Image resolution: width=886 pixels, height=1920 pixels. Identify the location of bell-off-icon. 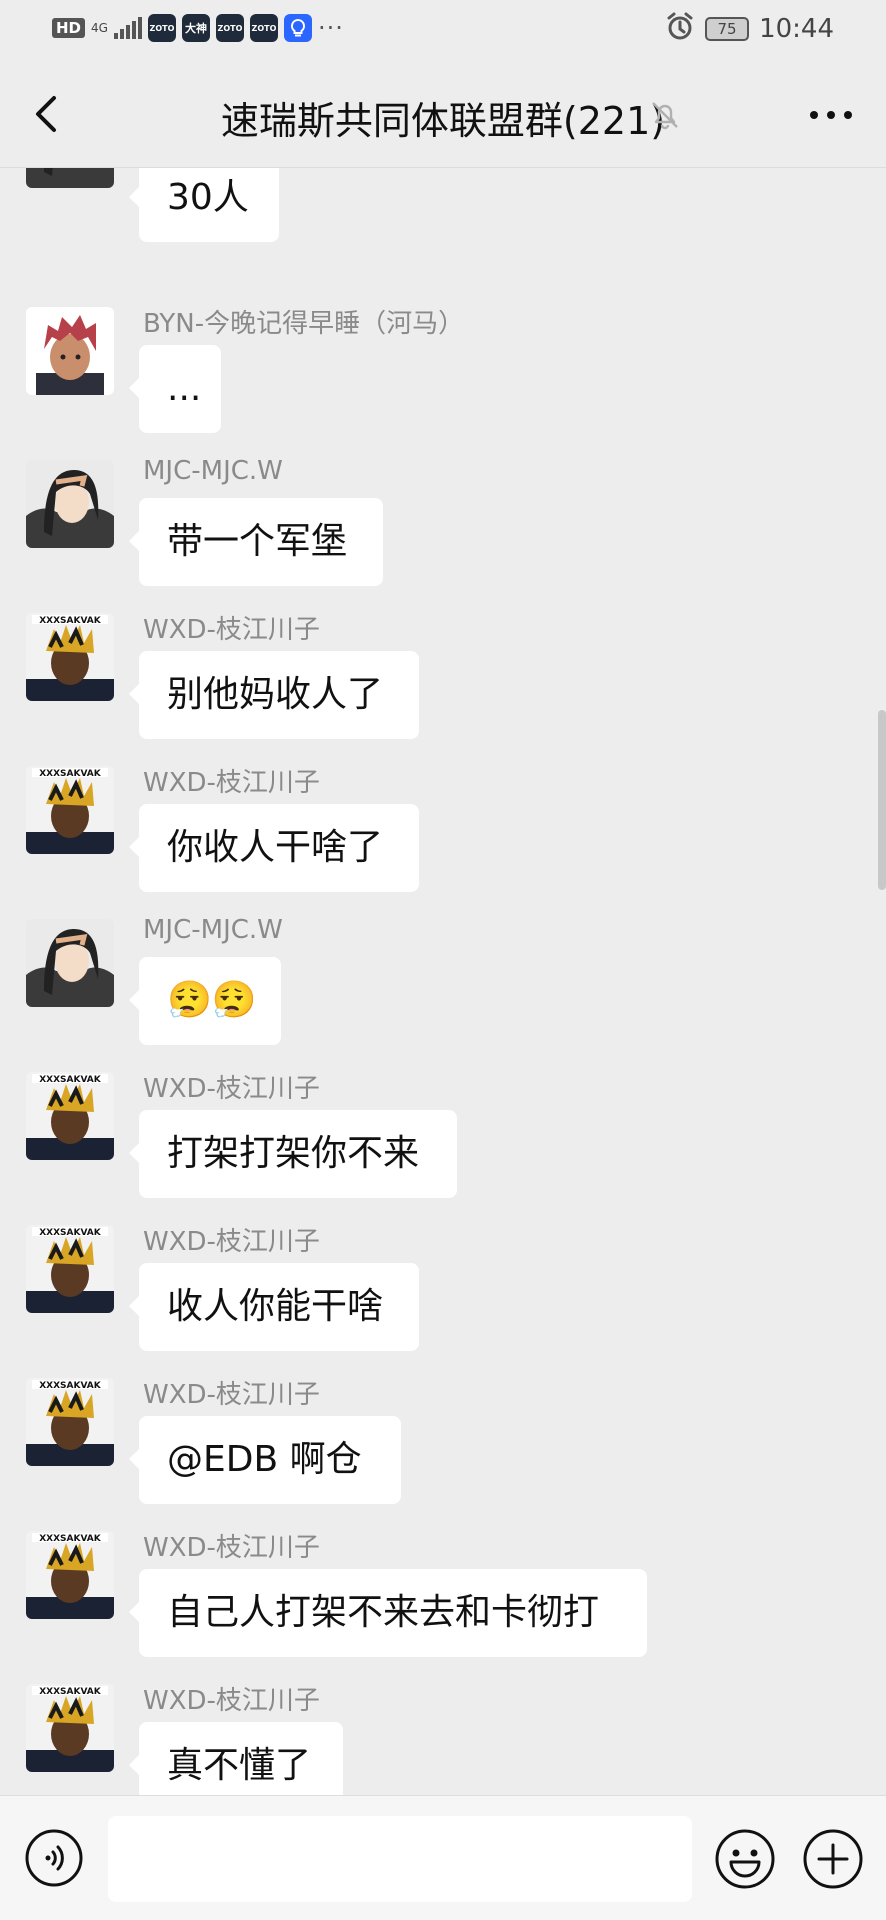
(665, 116).